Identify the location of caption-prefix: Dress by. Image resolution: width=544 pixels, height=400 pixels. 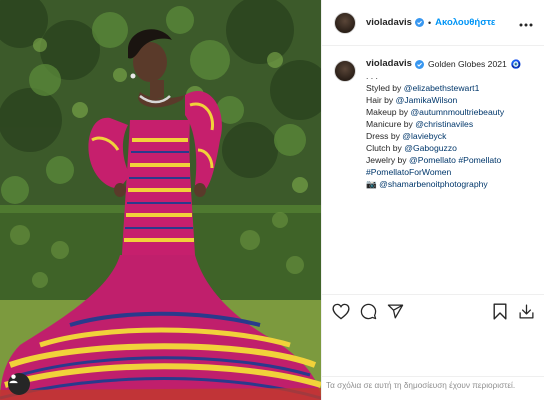
(384, 136).